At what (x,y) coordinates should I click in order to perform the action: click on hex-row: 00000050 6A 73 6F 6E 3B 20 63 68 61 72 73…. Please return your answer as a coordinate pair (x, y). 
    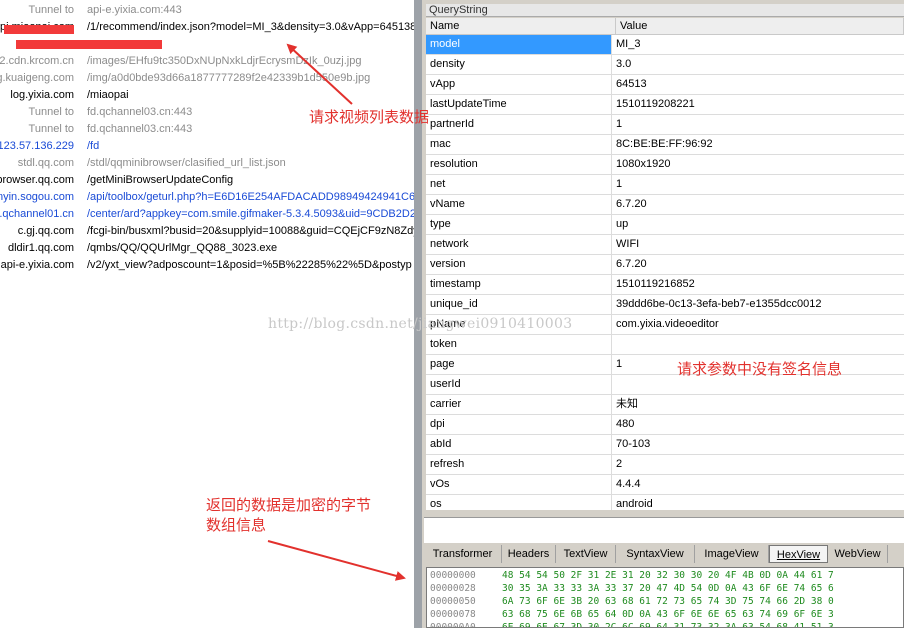
    Looking at the image, I should click on (632, 601).